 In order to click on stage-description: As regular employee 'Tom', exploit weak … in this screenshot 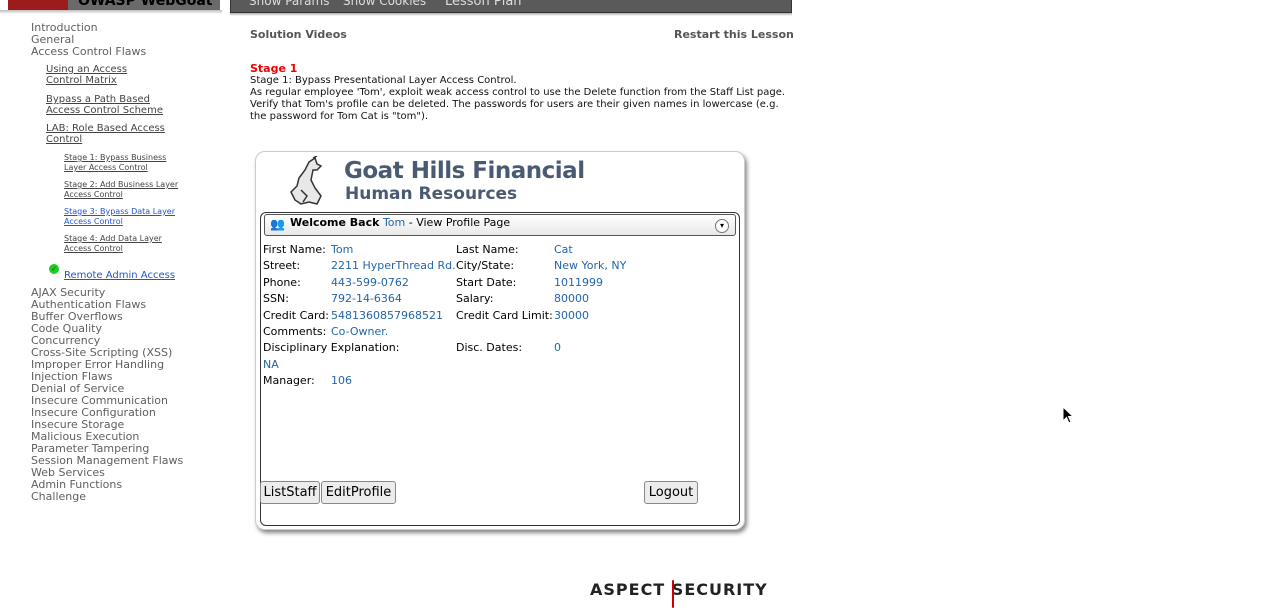, I will do `click(518, 104)`.